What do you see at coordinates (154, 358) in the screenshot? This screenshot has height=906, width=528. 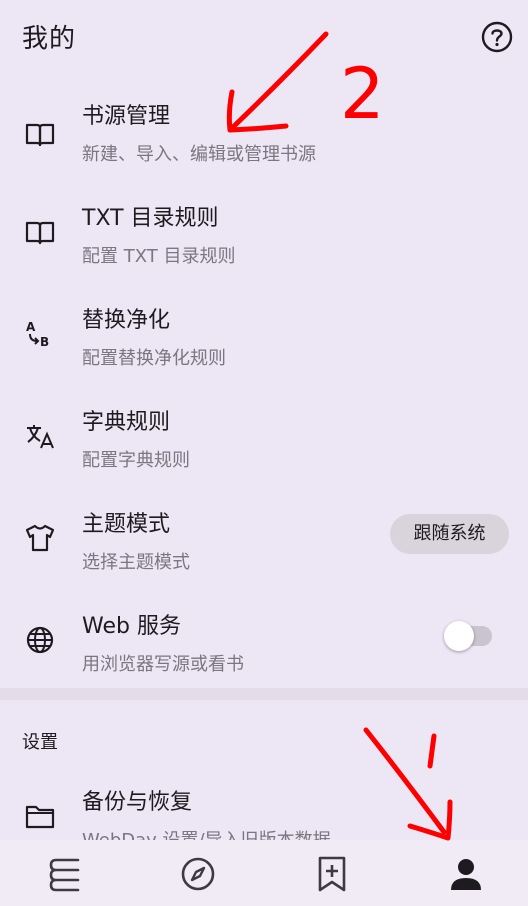 I see `menu-item-subtitle: 配置替换净化规则` at bounding box center [154, 358].